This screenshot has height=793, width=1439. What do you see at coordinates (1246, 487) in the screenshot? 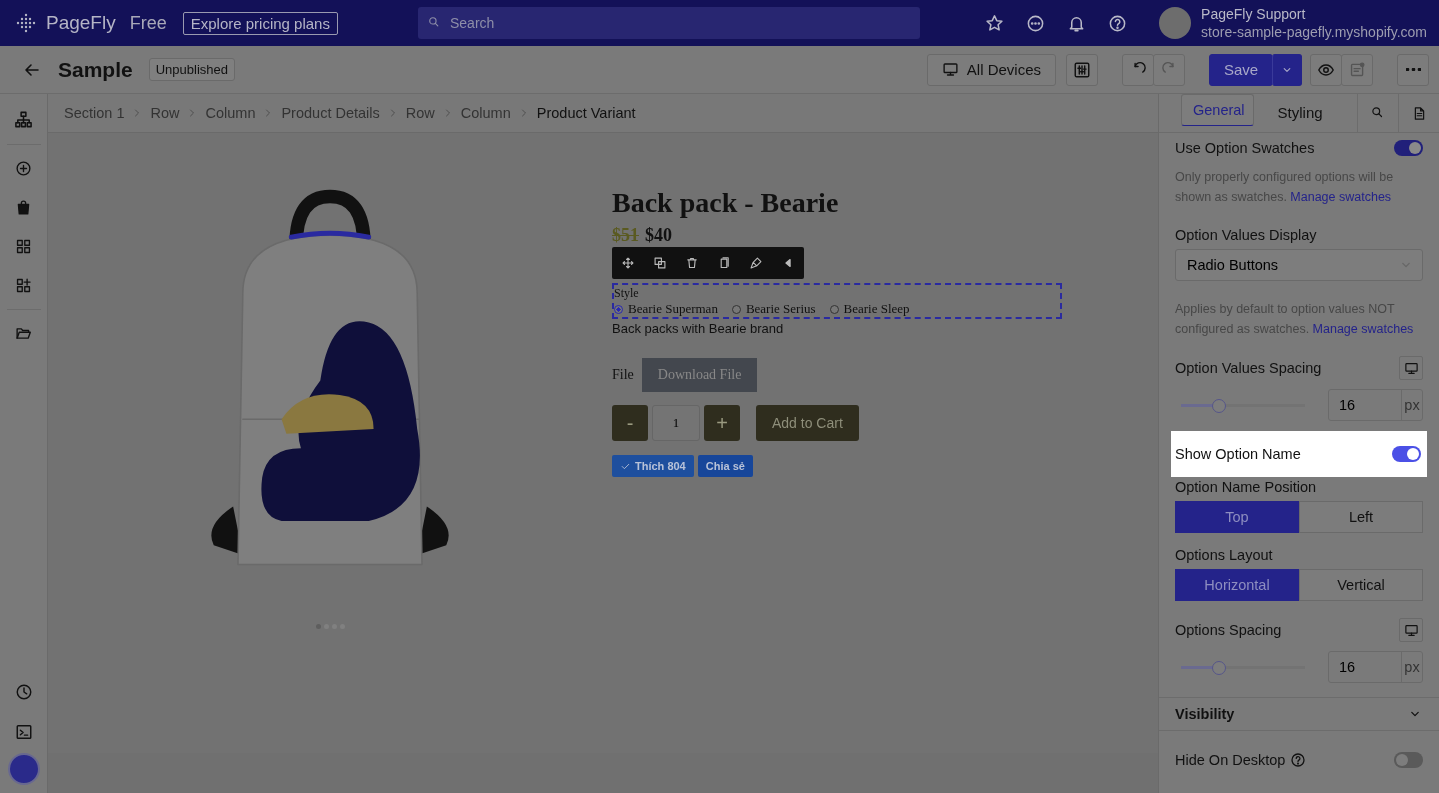
I see `setting-label: Option Name Position` at bounding box center [1246, 487].